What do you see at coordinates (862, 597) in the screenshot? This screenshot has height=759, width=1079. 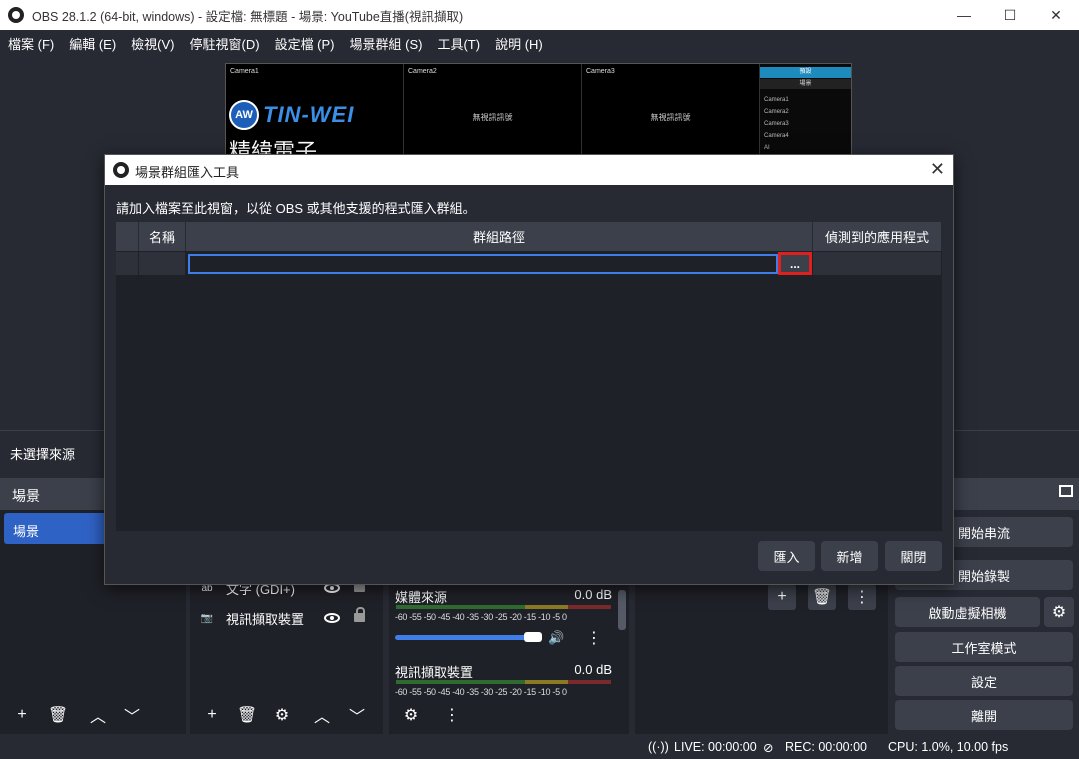 I see `transition-properties-icon: ⋮` at bounding box center [862, 597].